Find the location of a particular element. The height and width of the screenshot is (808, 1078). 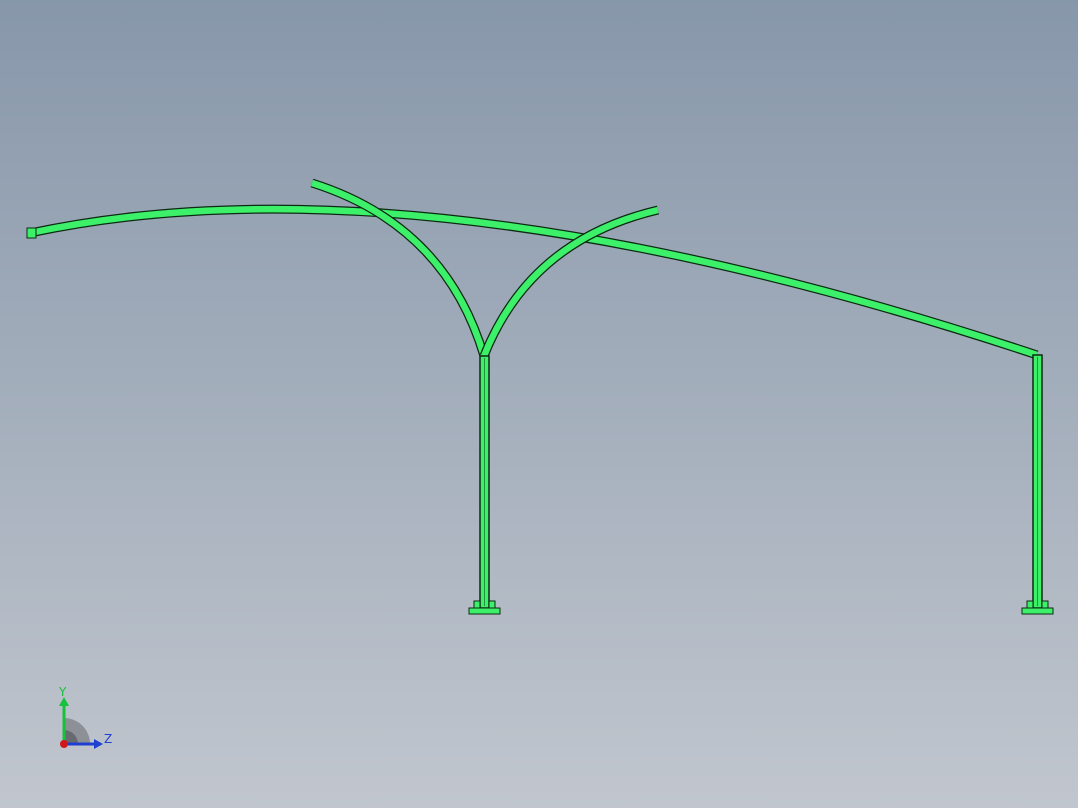

center-column is located at coordinates (484, 482).